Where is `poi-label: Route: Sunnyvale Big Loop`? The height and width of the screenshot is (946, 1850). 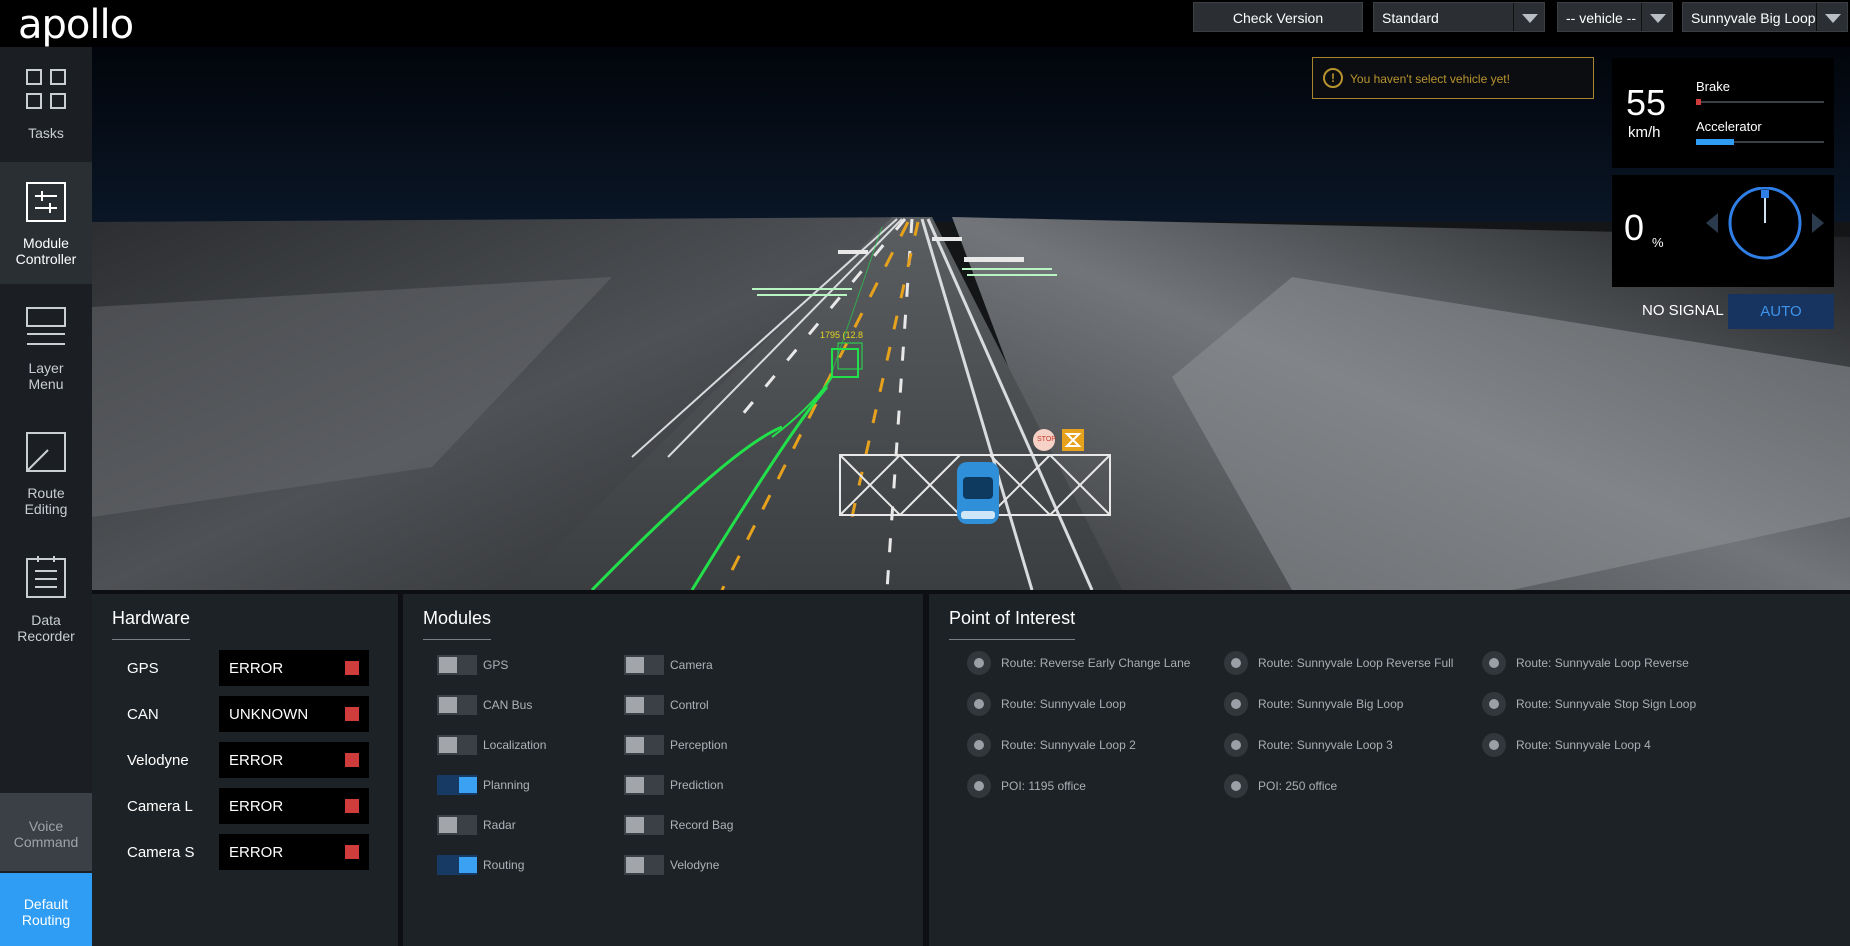 poi-label: Route: Sunnyvale Big Loop is located at coordinates (1331, 704).